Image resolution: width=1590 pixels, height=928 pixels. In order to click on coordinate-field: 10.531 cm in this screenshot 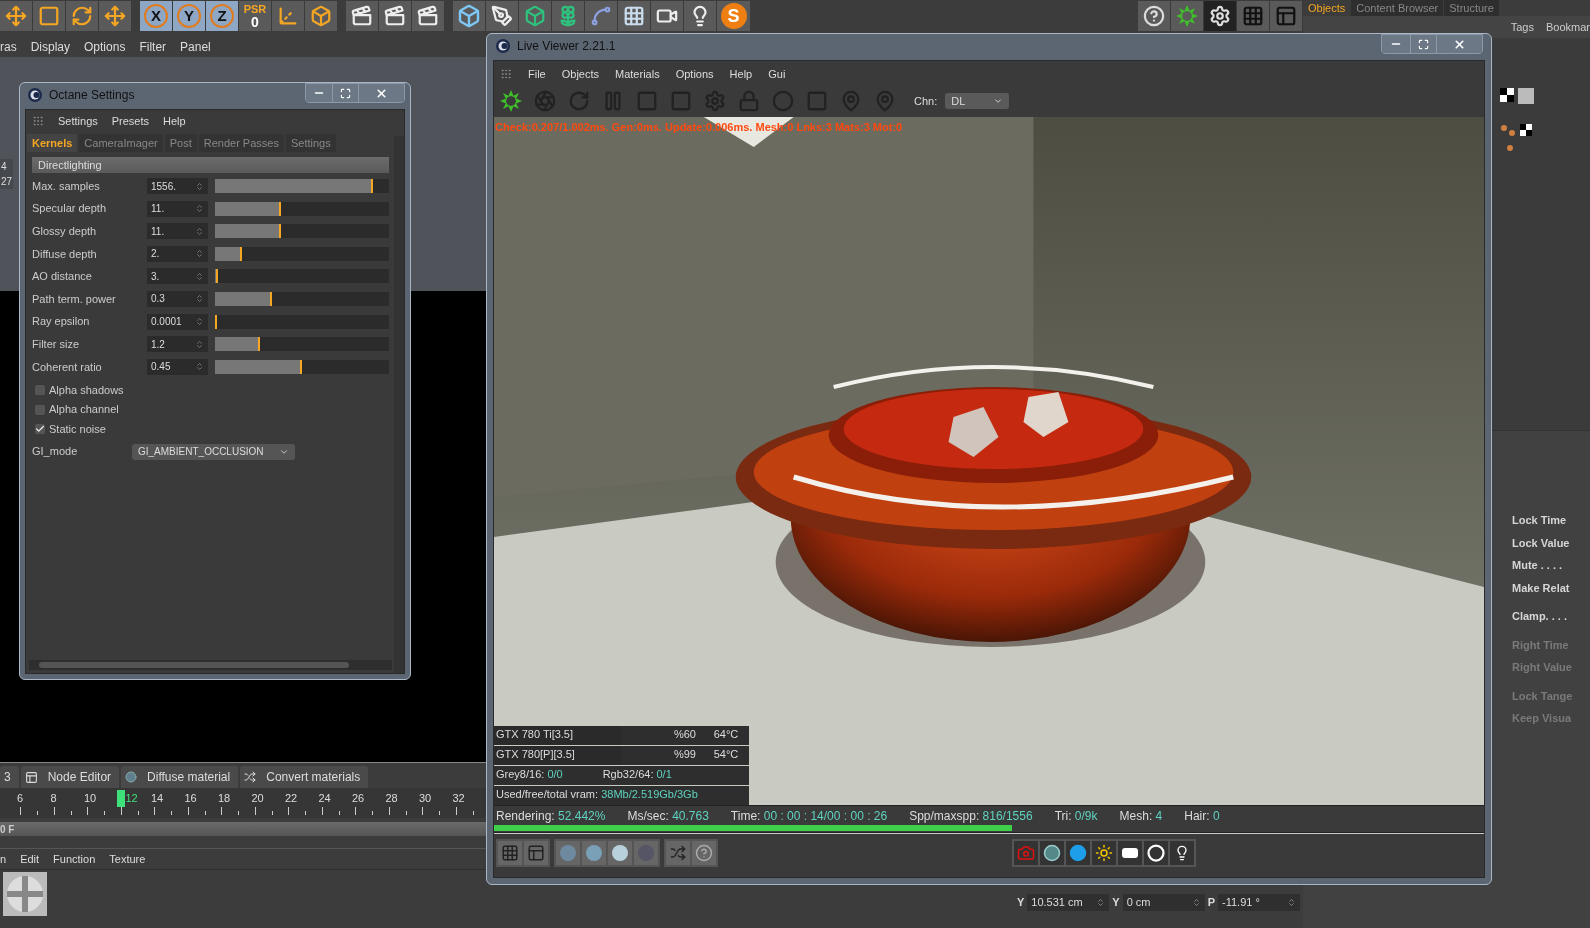, I will do `click(1068, 902)`.